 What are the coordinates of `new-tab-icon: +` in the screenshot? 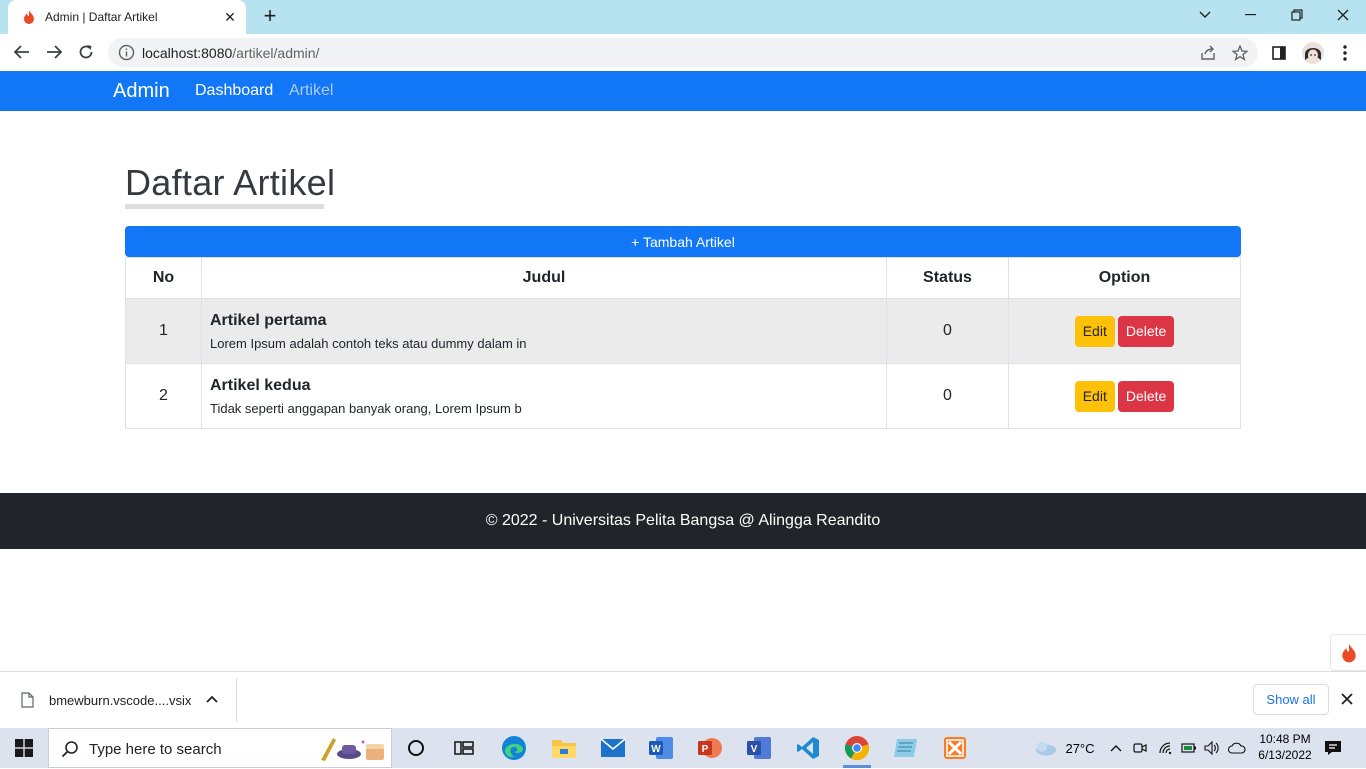 It's located at (270, 17).